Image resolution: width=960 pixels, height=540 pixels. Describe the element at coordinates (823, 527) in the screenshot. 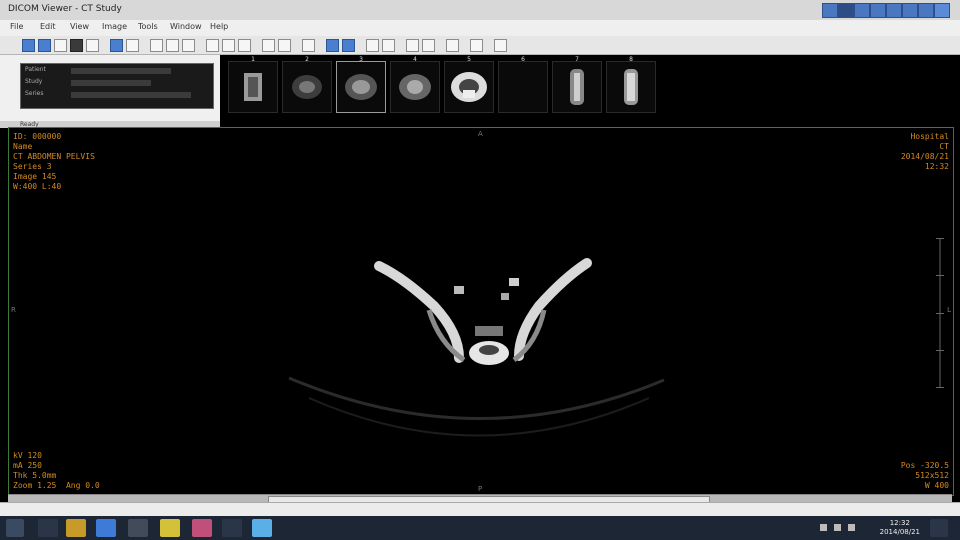

I see `network-icon` at that location.